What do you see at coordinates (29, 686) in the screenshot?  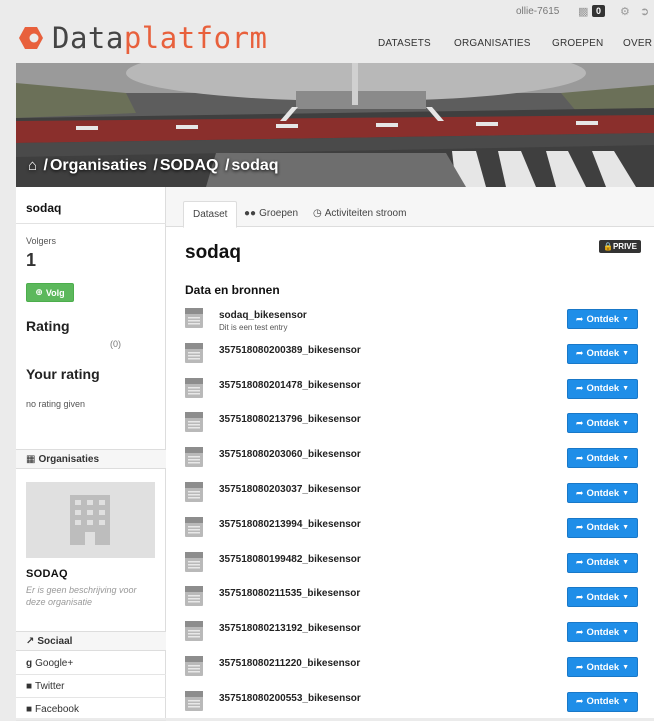 I see `twitter-icon: ■` at bounding box center [29, 686].